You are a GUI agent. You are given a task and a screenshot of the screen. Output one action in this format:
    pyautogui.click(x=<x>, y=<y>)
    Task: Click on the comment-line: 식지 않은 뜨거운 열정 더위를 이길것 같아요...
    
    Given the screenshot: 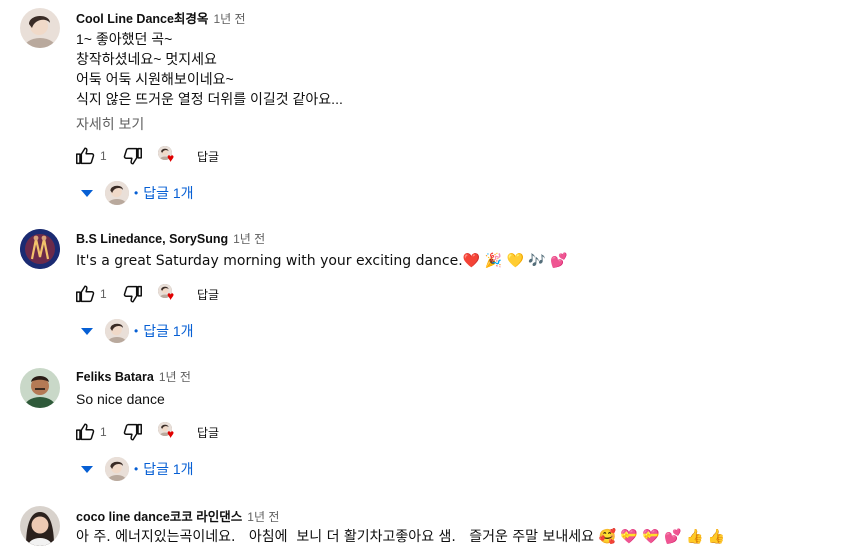 What is the action you would take?
    pyautogui.click(x=209, y=99)
    